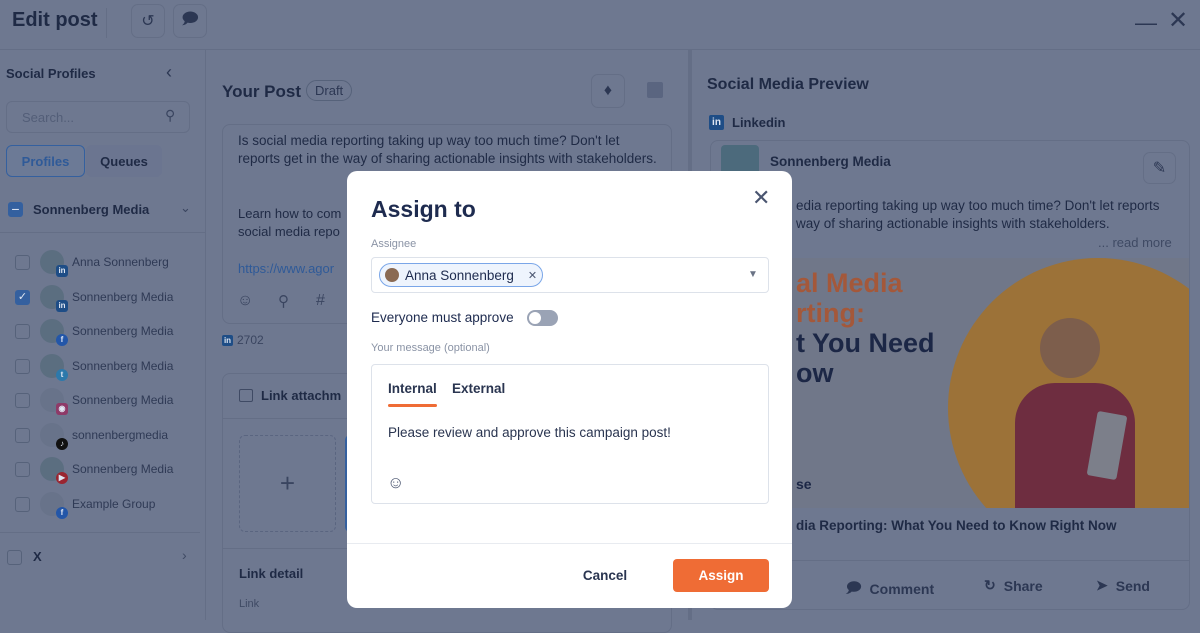  Describe the element at coordinates (45, 161) in the screenshot. I see `tab-profiles: Profiles` at that location.